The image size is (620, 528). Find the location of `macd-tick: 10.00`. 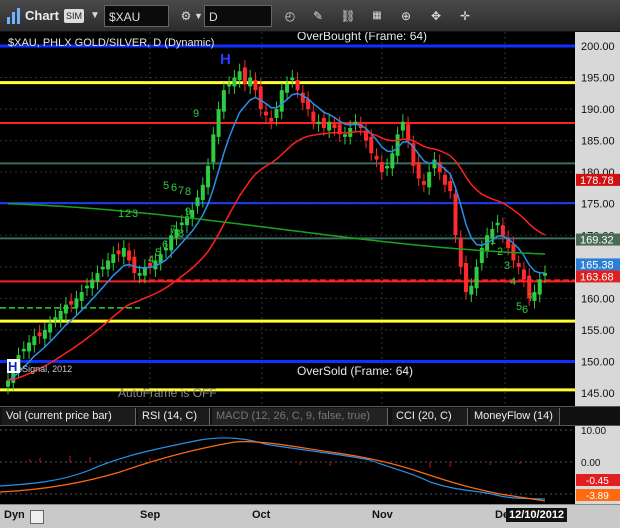

macd-tick: 10.00 is located at coordinates (593, 431).